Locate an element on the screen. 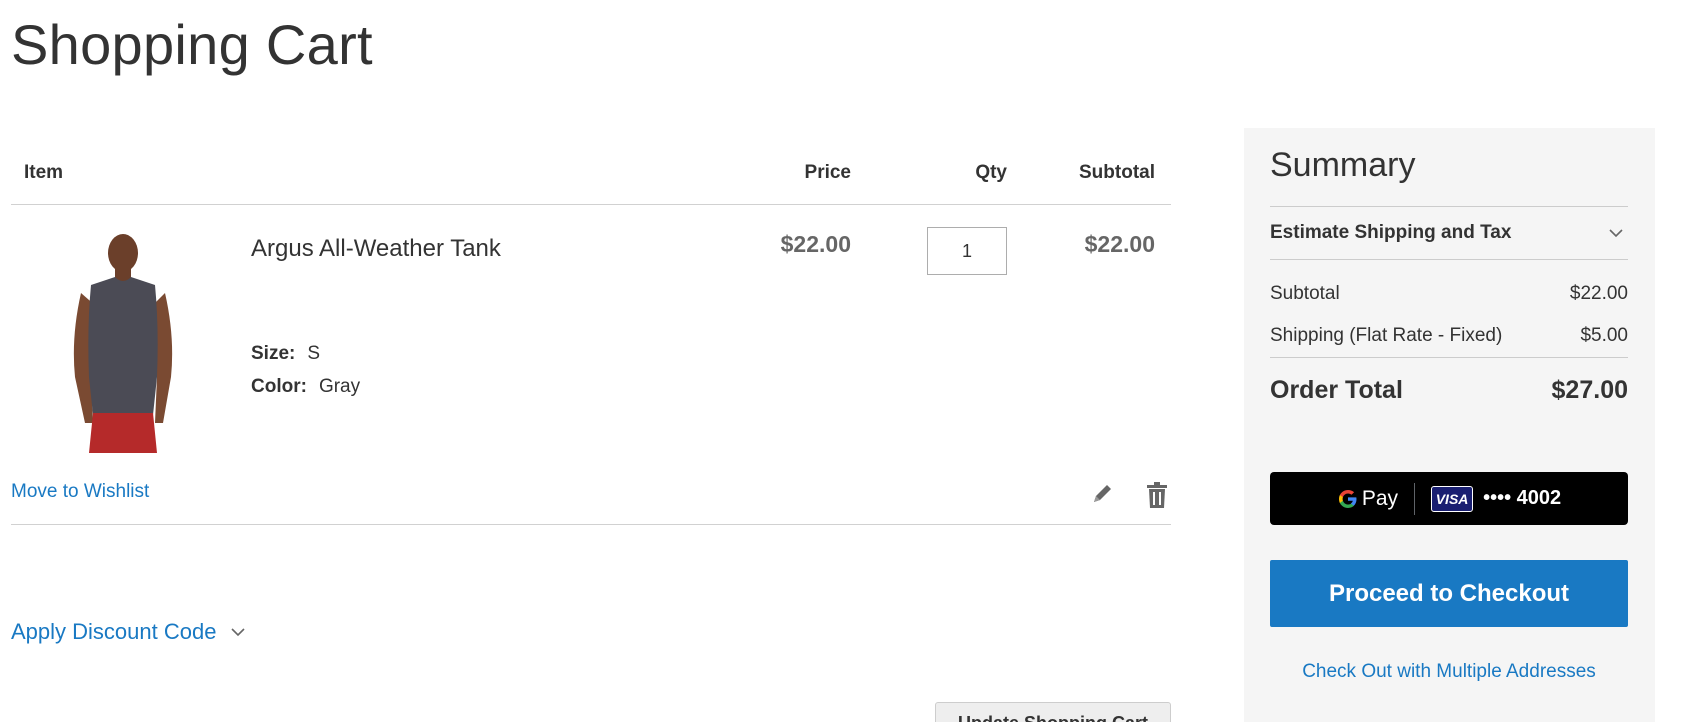 The width and height of the screenshot is (1700, 722). order-total-label: Order Total is located at coordinates (1336, 390).